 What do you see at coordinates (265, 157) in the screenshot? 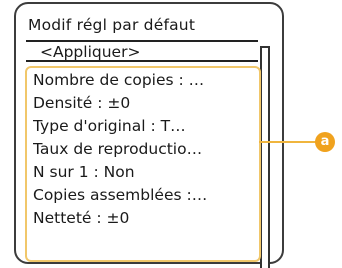
I see `scrollbar` at bounding box center [265, 157].